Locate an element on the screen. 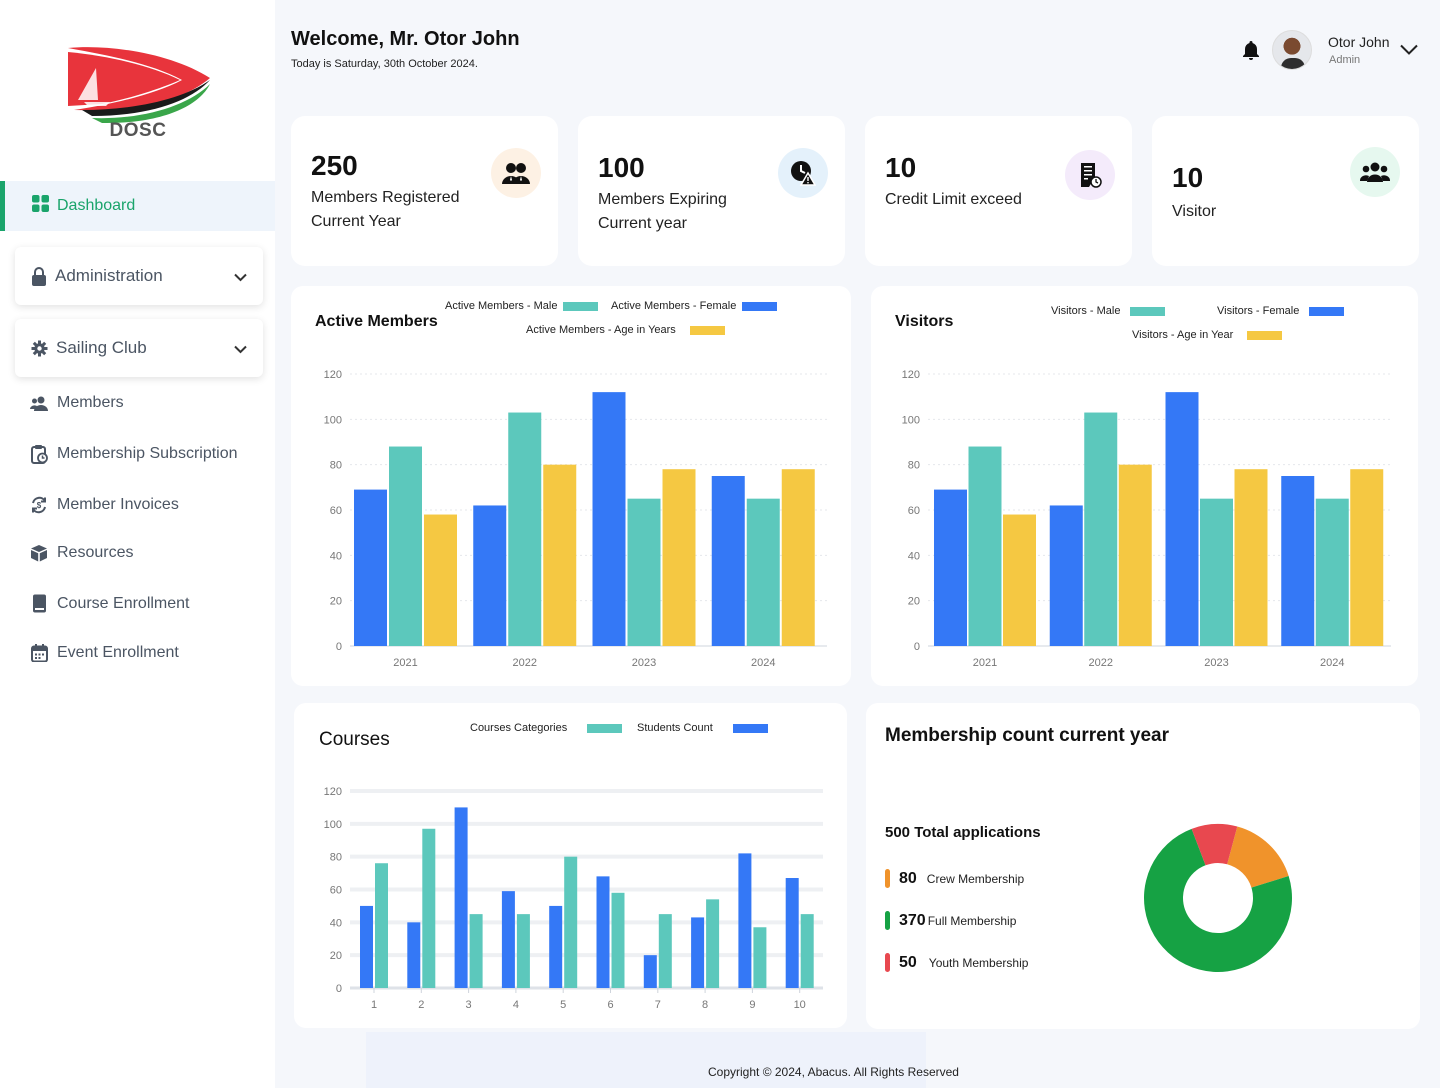  x-tick-label: 8 is located at coordinates (705, 1005).